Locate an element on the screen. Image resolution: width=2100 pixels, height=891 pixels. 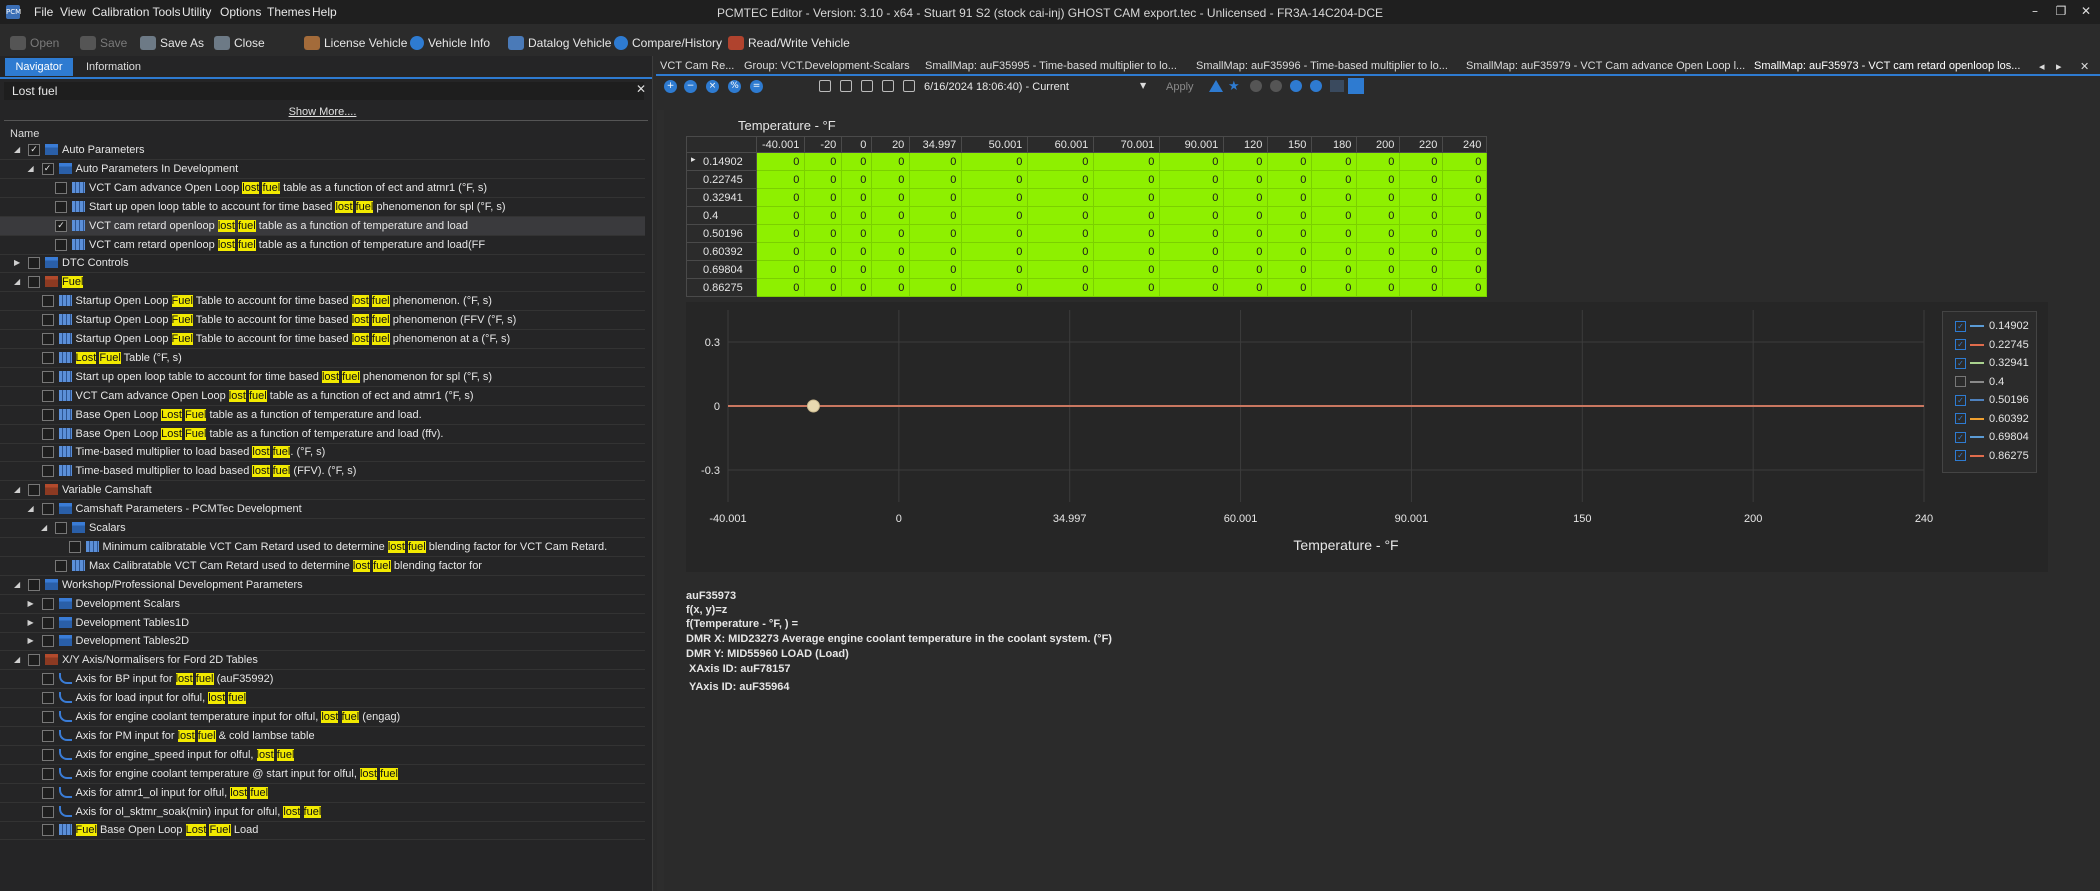
multiply-icon: × is located at coordinates (712, 86).